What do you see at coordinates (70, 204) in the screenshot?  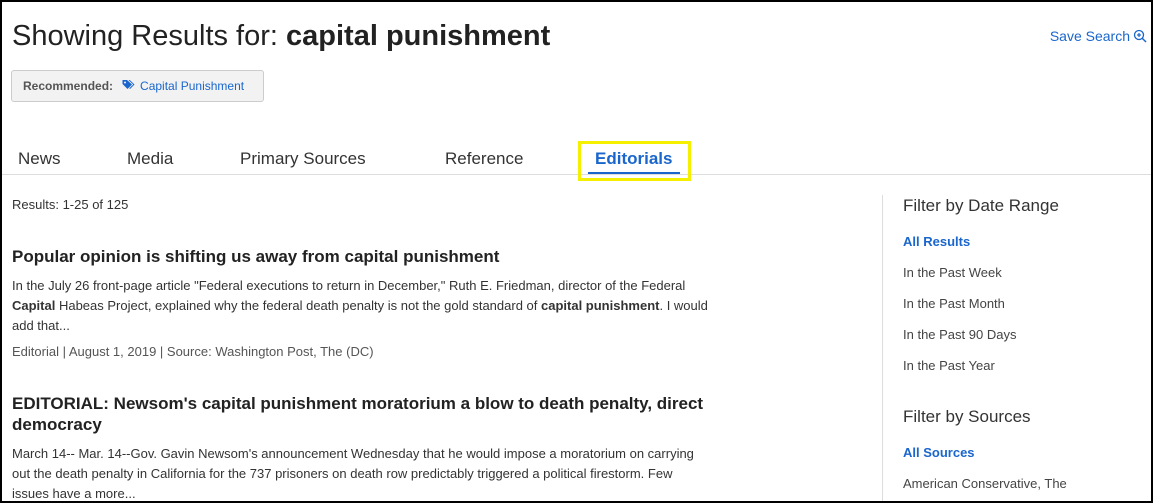 I see `results-count: Results: 1-25 of 125` at bounding box center [70, 204].